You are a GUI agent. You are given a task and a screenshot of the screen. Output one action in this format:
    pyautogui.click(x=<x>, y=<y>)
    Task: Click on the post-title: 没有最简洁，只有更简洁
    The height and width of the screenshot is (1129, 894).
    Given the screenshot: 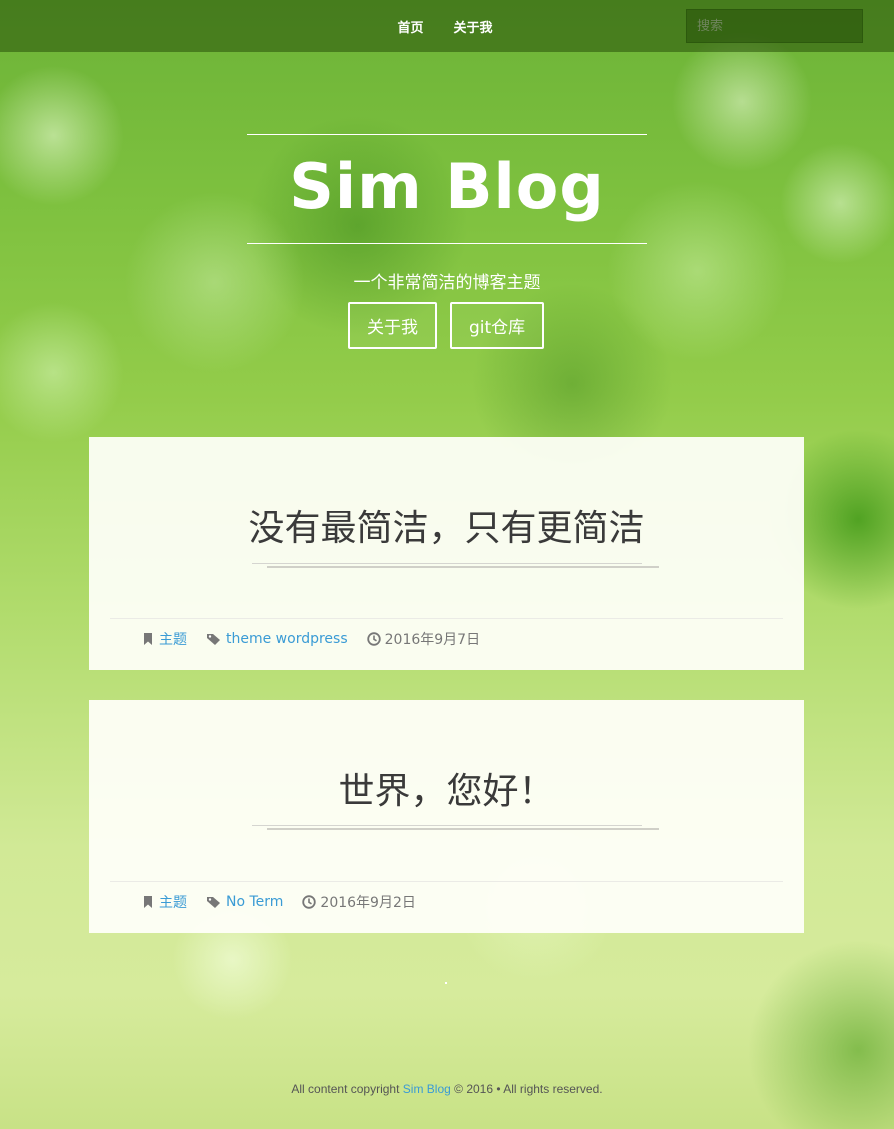 What is the action you would take?
    pyautogui.click(x=446, y=525)
    